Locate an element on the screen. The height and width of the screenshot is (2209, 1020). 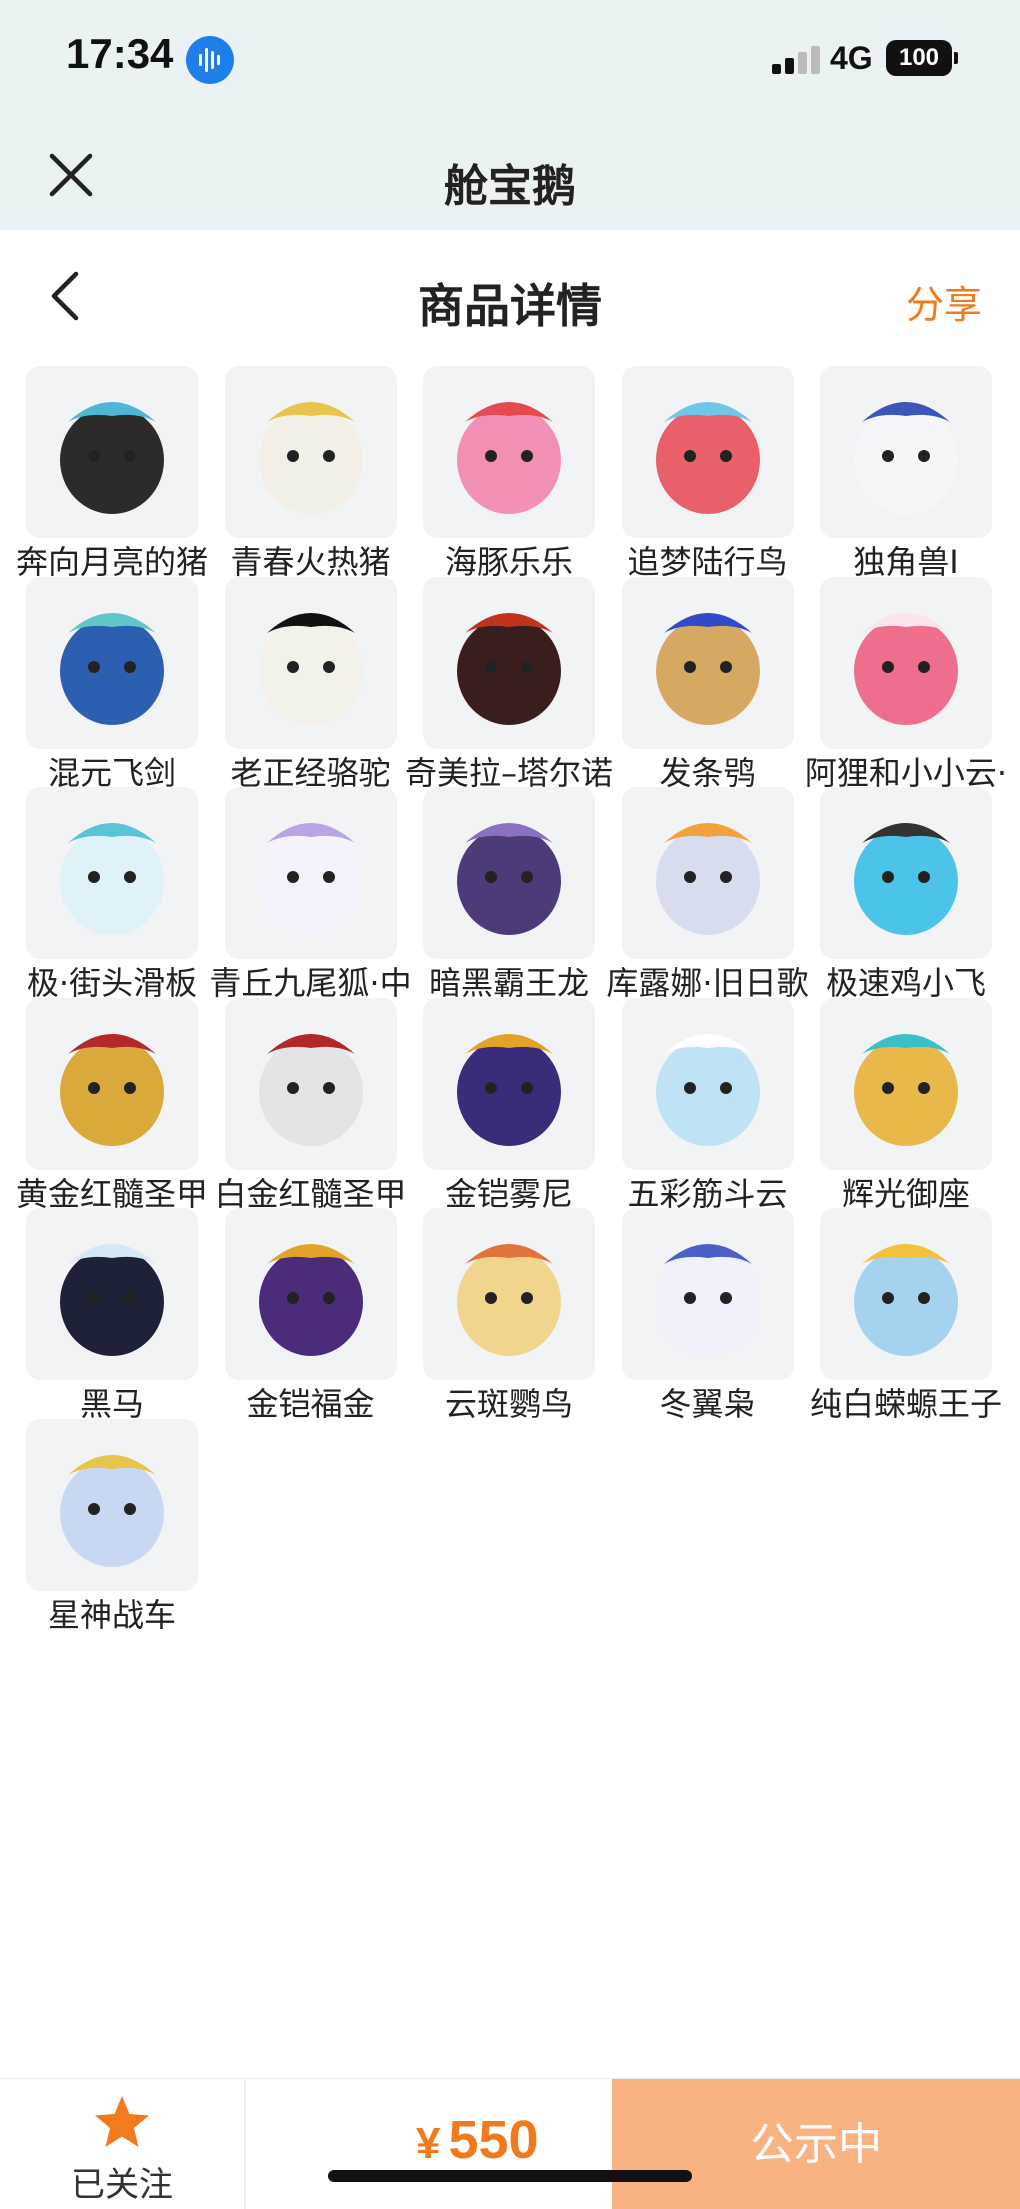
axolotl-icon is located at coordinates (906, 1300).